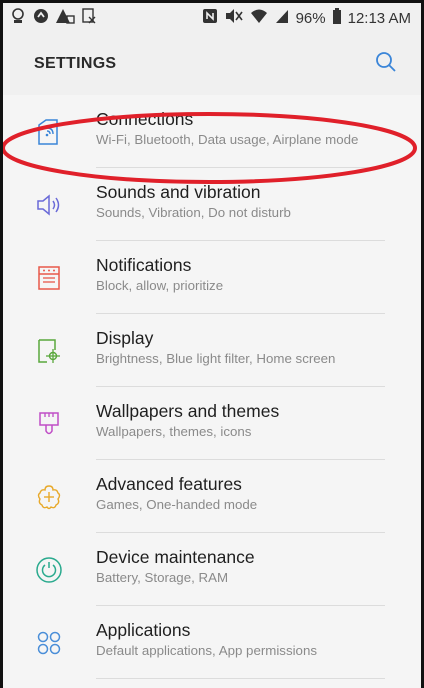 The image size is (424, 688). What do you see at coordinates (175, 557) in the screenshot?
I see `item-title: Device maintenance` at bounding box center [175, 557].